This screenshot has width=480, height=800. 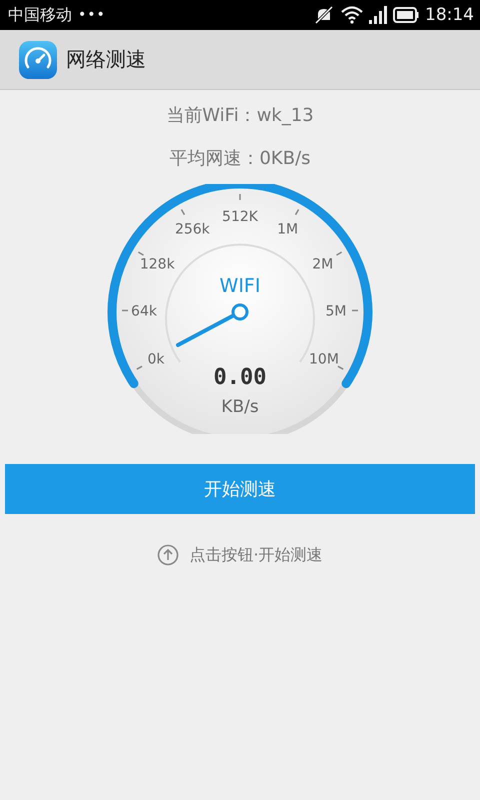 I want to click on app-title: 网络测速, so click(x=106, y=59).